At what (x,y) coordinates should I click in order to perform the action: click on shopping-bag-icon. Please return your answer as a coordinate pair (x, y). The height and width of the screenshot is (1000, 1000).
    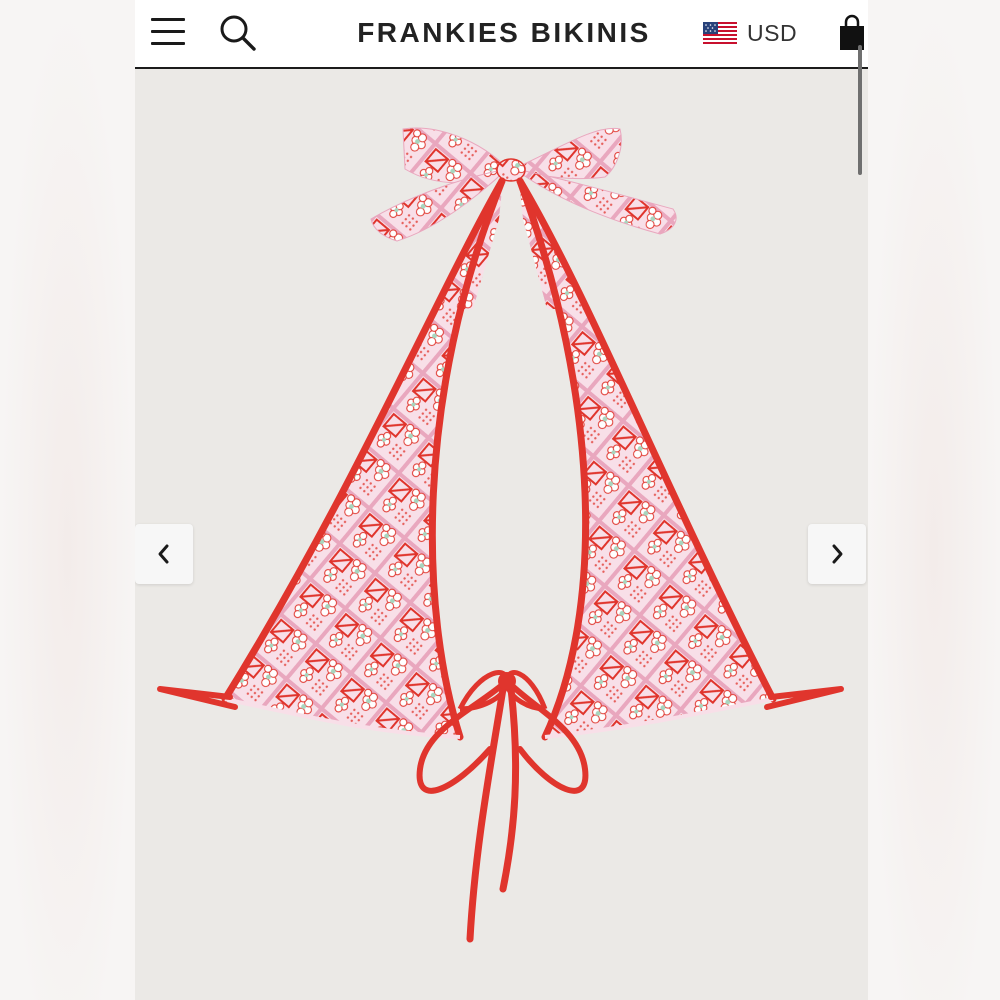
    Looking at the image, I should click on (852, 33).